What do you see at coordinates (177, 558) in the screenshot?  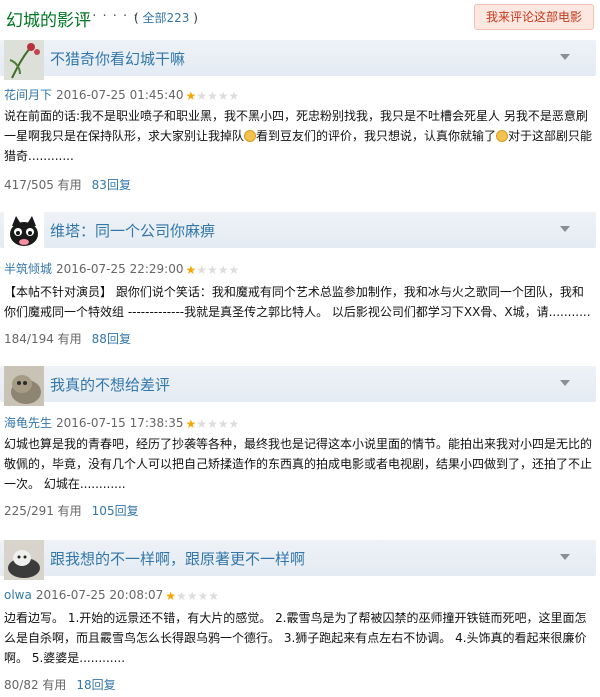 I see `review-title: 跟我想的不一样啊，跟原著更不一样啊` at bounding box center [177, 558].